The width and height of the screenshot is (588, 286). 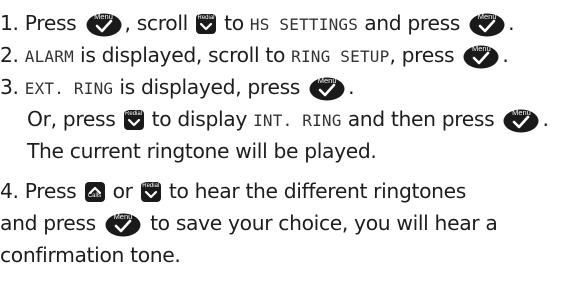 What do you see at coordinates (317, 191) in the screenshot?
I see `step-text: to hear the different ringtones` at bounding box center [317, 191].